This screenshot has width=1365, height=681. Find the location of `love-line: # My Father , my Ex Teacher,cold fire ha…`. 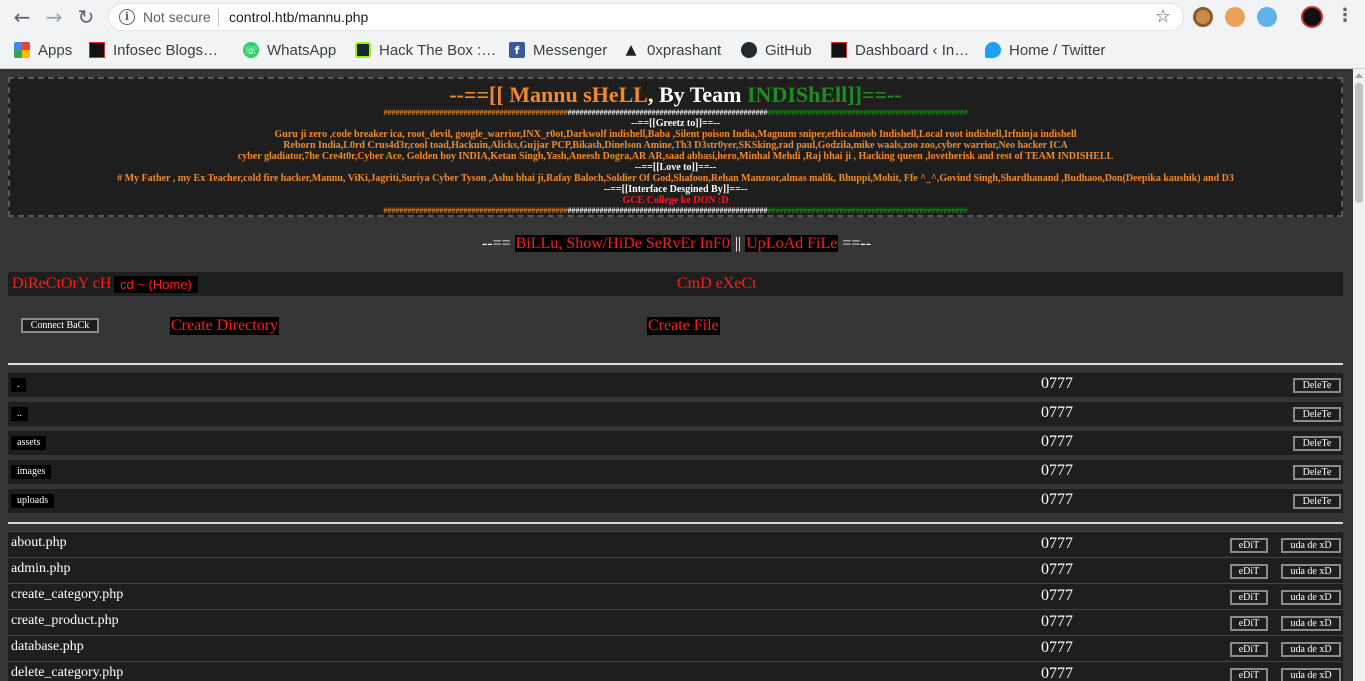

love-line: # My Father , my Ex Teacher,cold fire ha… is located at coordinates (675, 178).